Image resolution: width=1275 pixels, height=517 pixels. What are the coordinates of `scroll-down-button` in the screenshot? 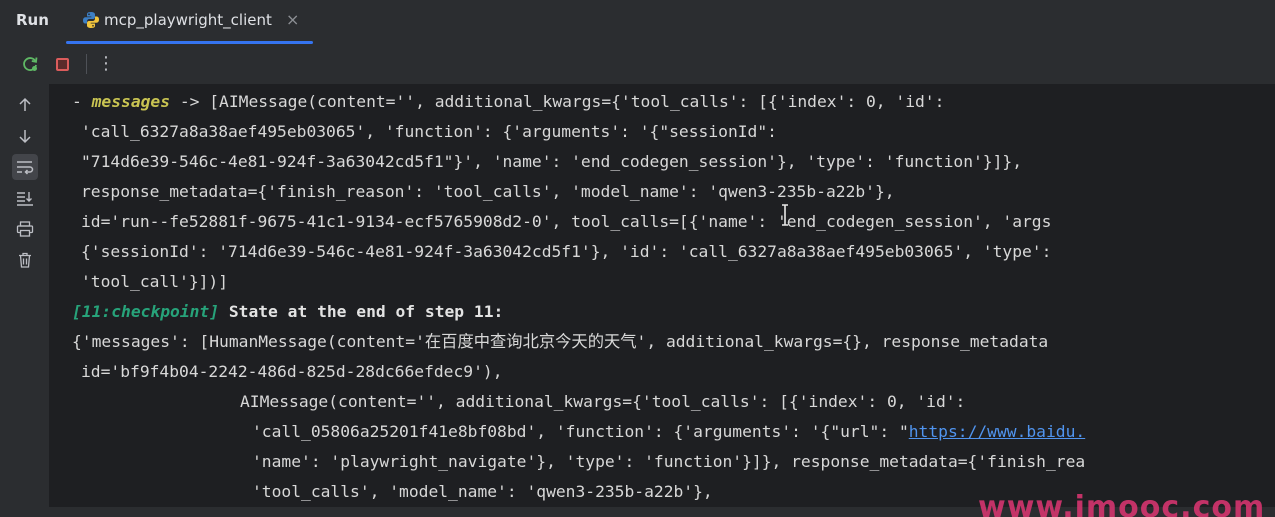 It's located at (25, 136).